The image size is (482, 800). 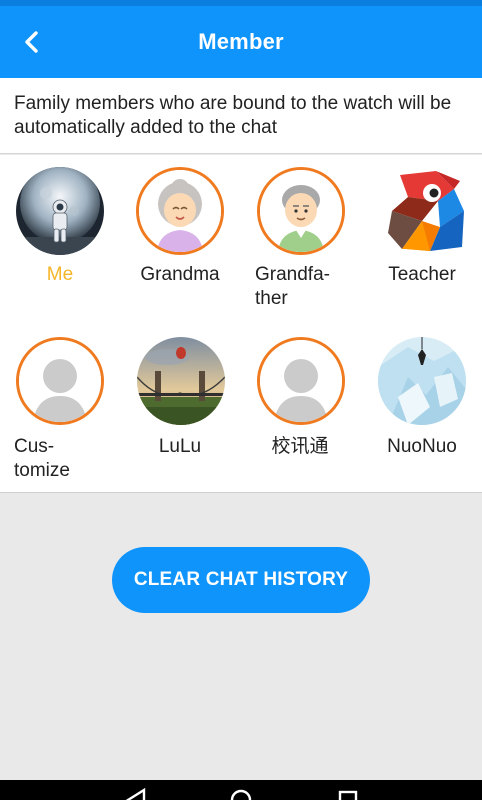 I want to click on clear-chat-history-button: CLEAR CHAT HISTORY, so click(x=241, y=580).